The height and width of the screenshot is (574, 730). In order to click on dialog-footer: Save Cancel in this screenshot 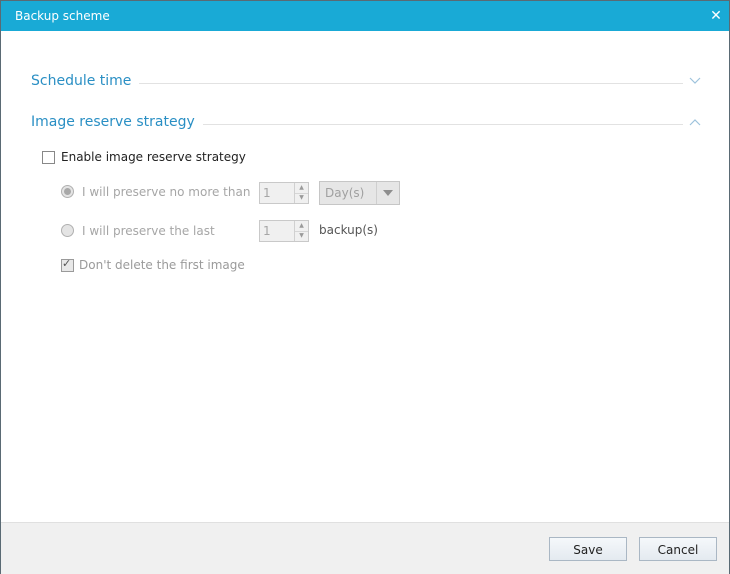, I will do `click(365, 548)`.